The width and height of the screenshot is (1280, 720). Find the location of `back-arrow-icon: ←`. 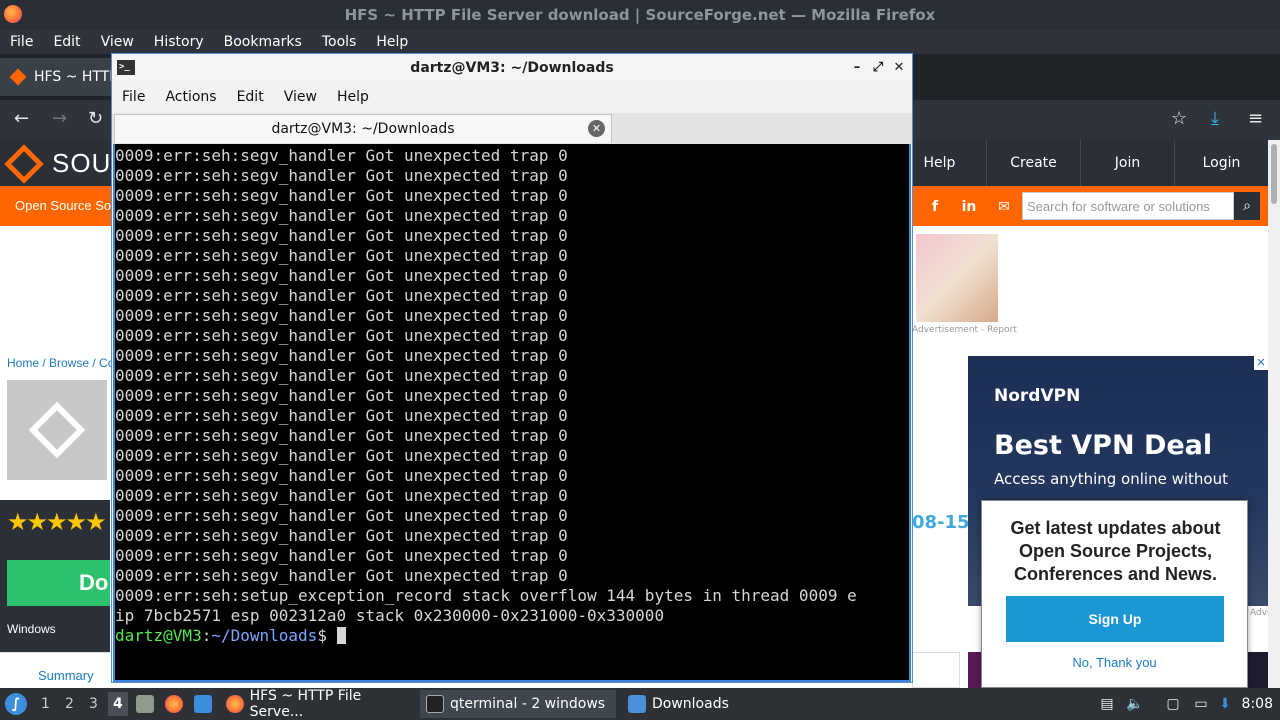

back-arrow-icon: ← is located at coordinates (21, 118).